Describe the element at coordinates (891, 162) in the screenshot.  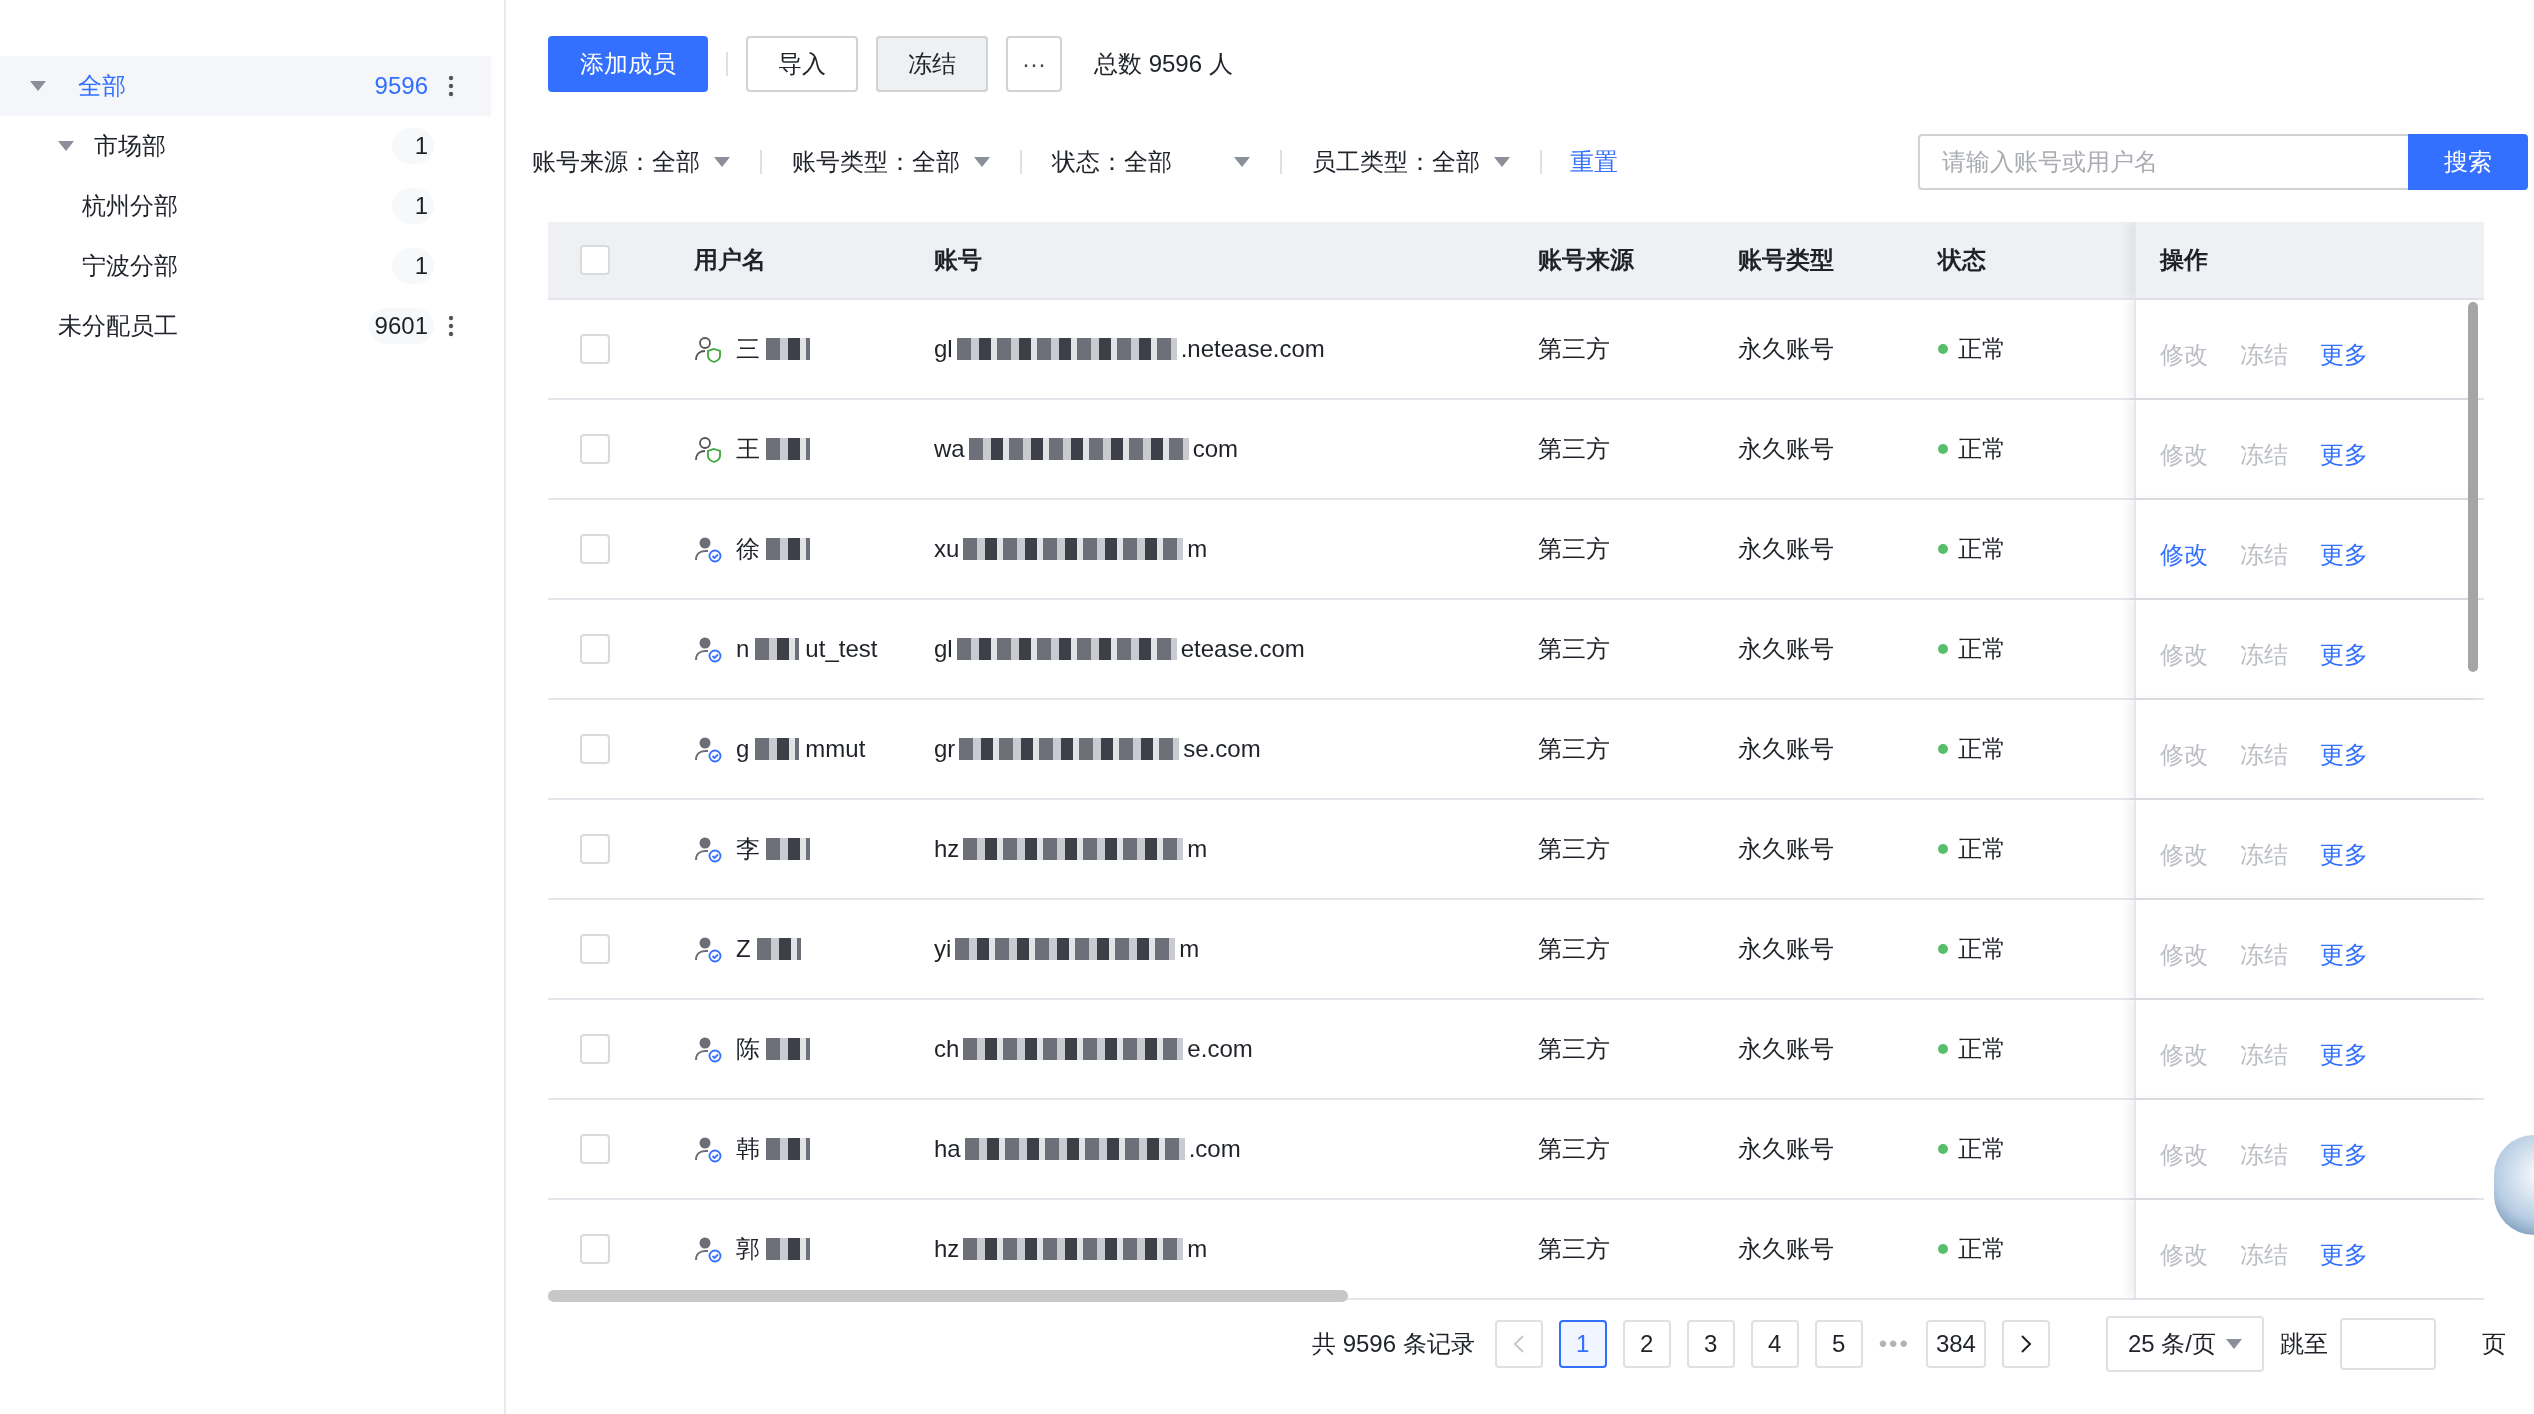
I see `filter-dropdown: 账号类型：全部` at that location.